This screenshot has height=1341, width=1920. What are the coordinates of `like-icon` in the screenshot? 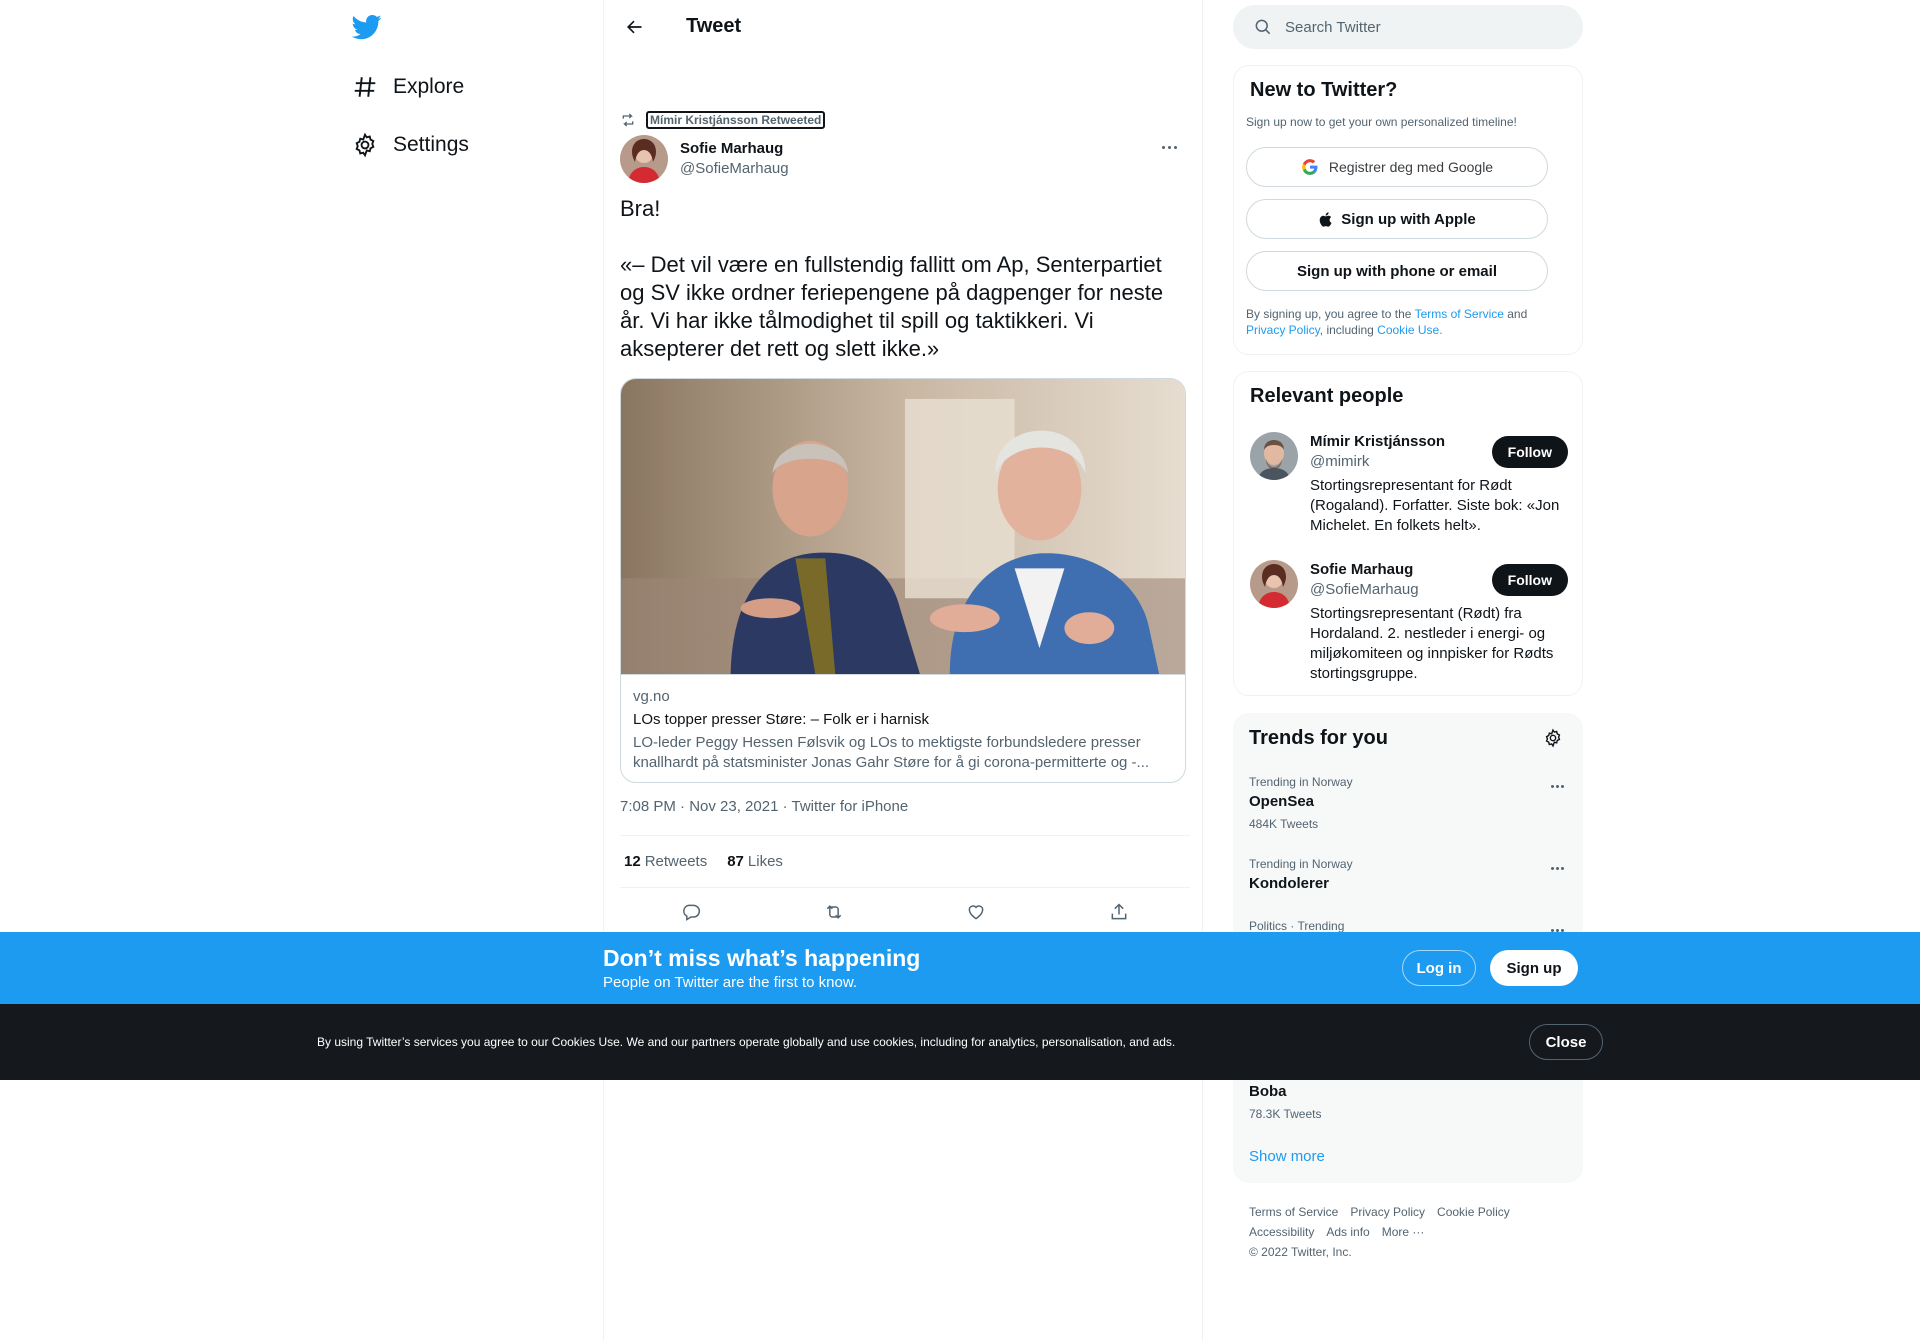 It's located at (976, 912).